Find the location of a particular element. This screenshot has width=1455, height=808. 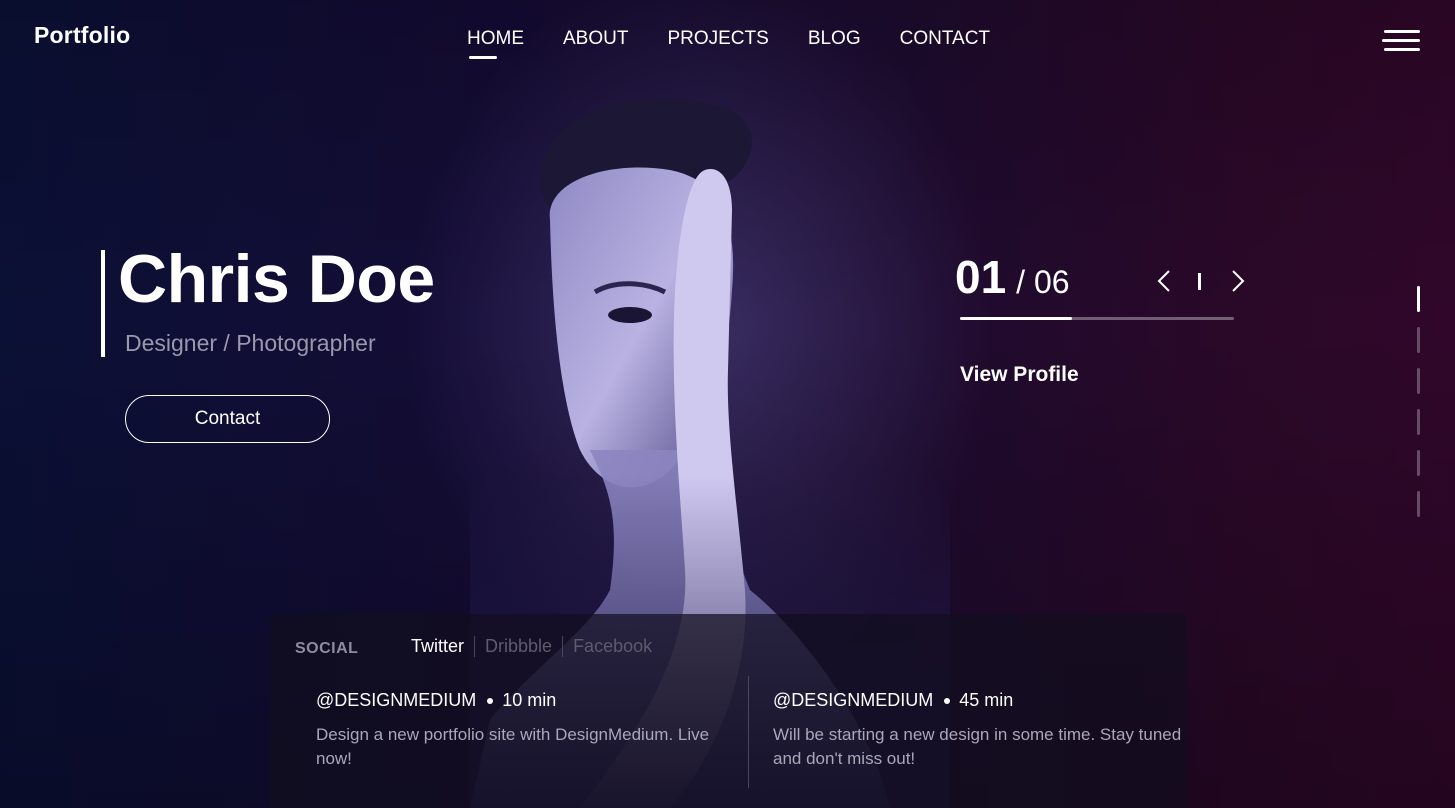

hero-name: Chris Doe is located at coordinates (276, 279).